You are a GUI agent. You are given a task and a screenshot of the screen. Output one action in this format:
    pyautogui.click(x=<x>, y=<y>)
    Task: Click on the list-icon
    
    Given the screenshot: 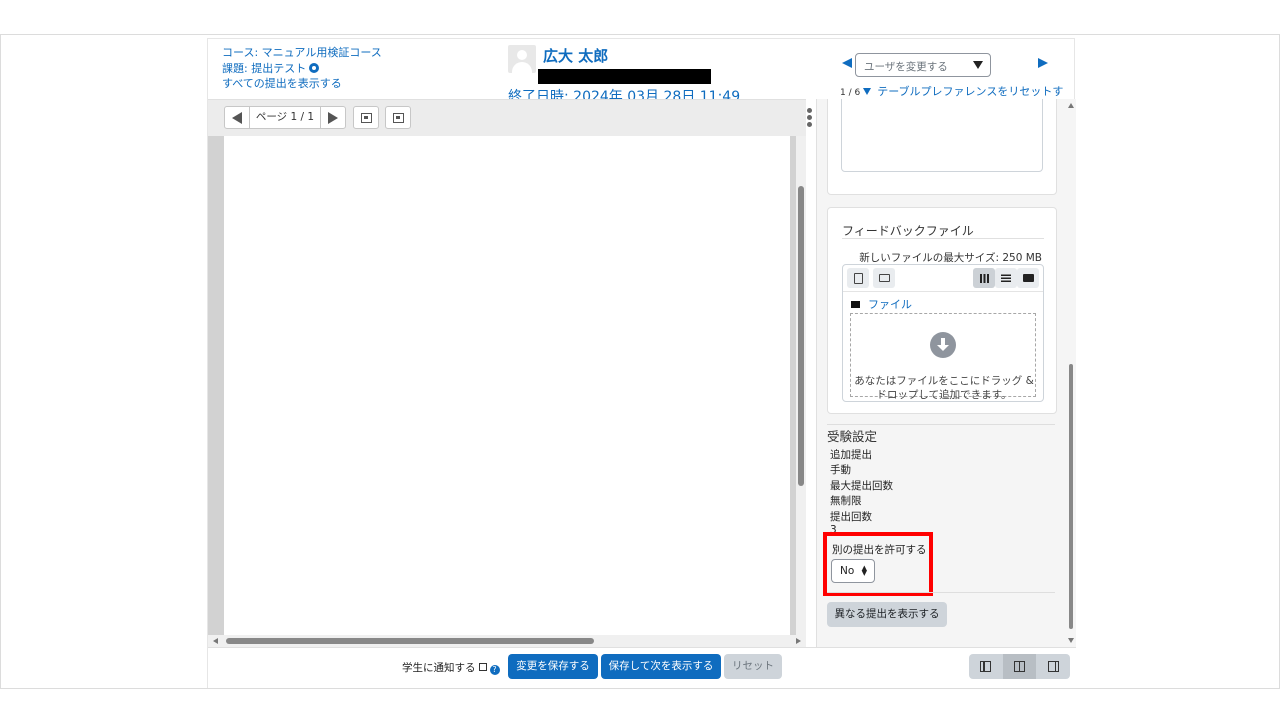 What is the action you would take?
    pyautogui.click(x=1006, y=278)
    